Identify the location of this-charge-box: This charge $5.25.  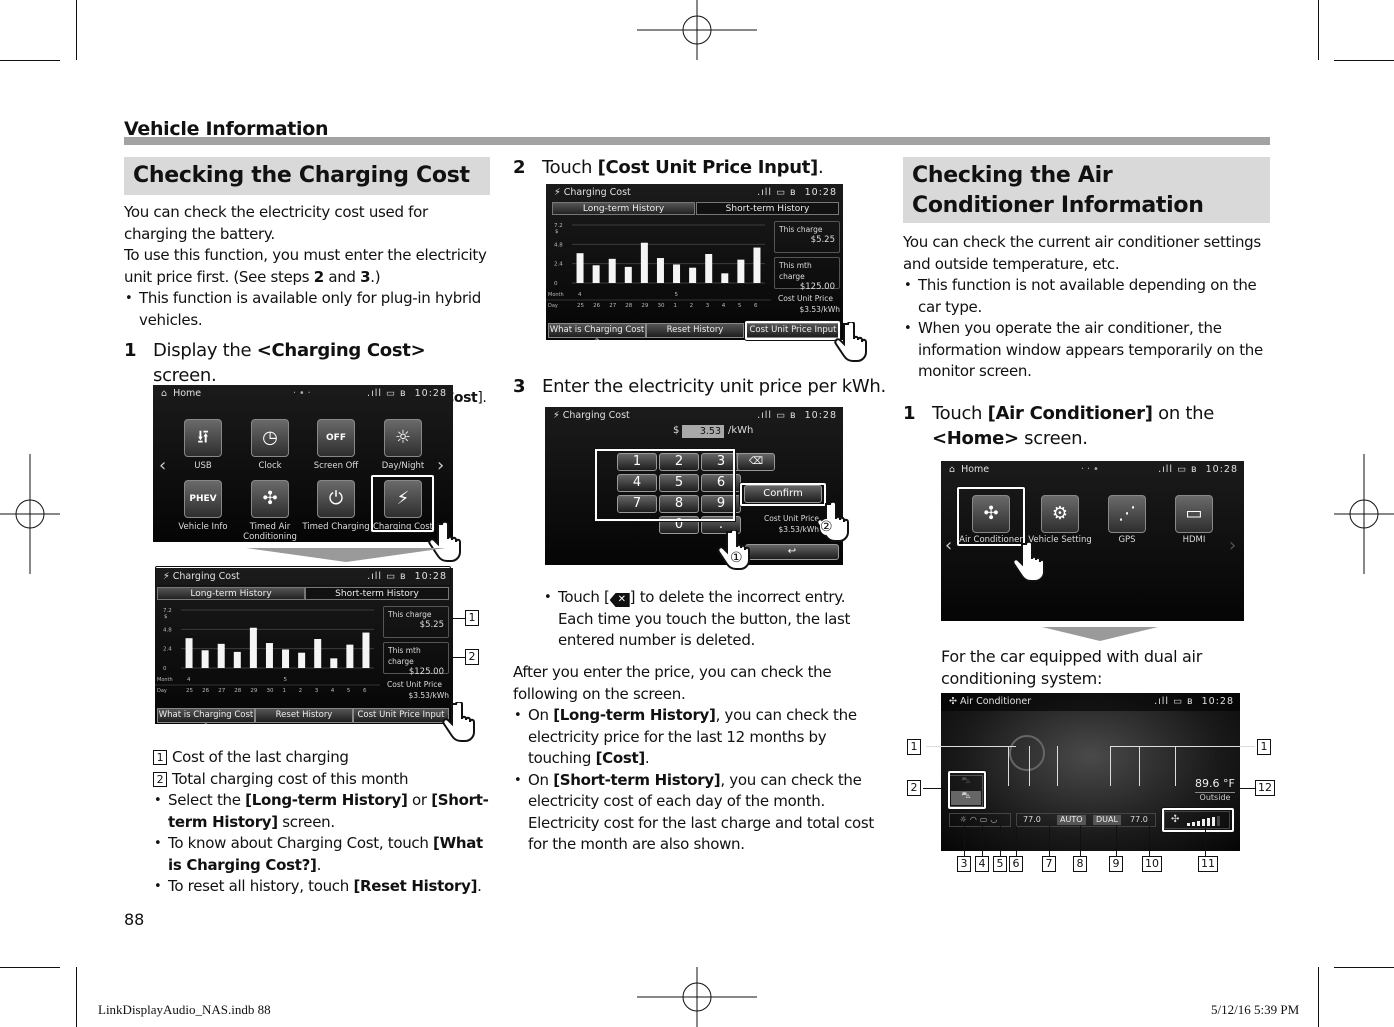
(416, 622).